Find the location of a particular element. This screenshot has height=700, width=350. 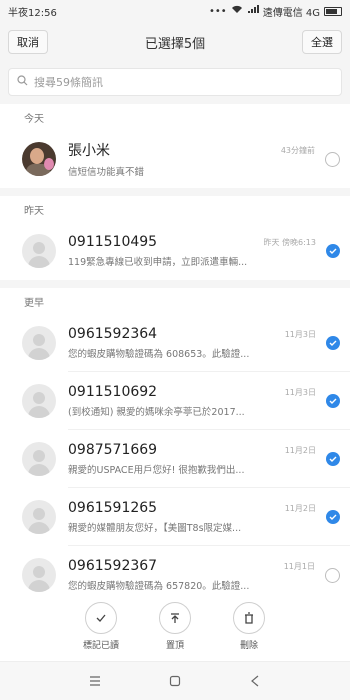

section-header-earlier: 更早 is located at coordinates (175, 297).